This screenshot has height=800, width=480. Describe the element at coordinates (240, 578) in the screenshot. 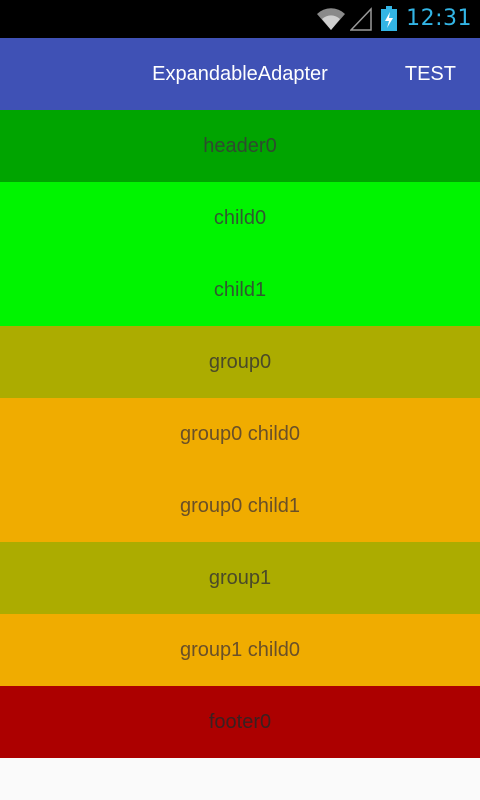

I see `group-row-group1: group1` at that location.